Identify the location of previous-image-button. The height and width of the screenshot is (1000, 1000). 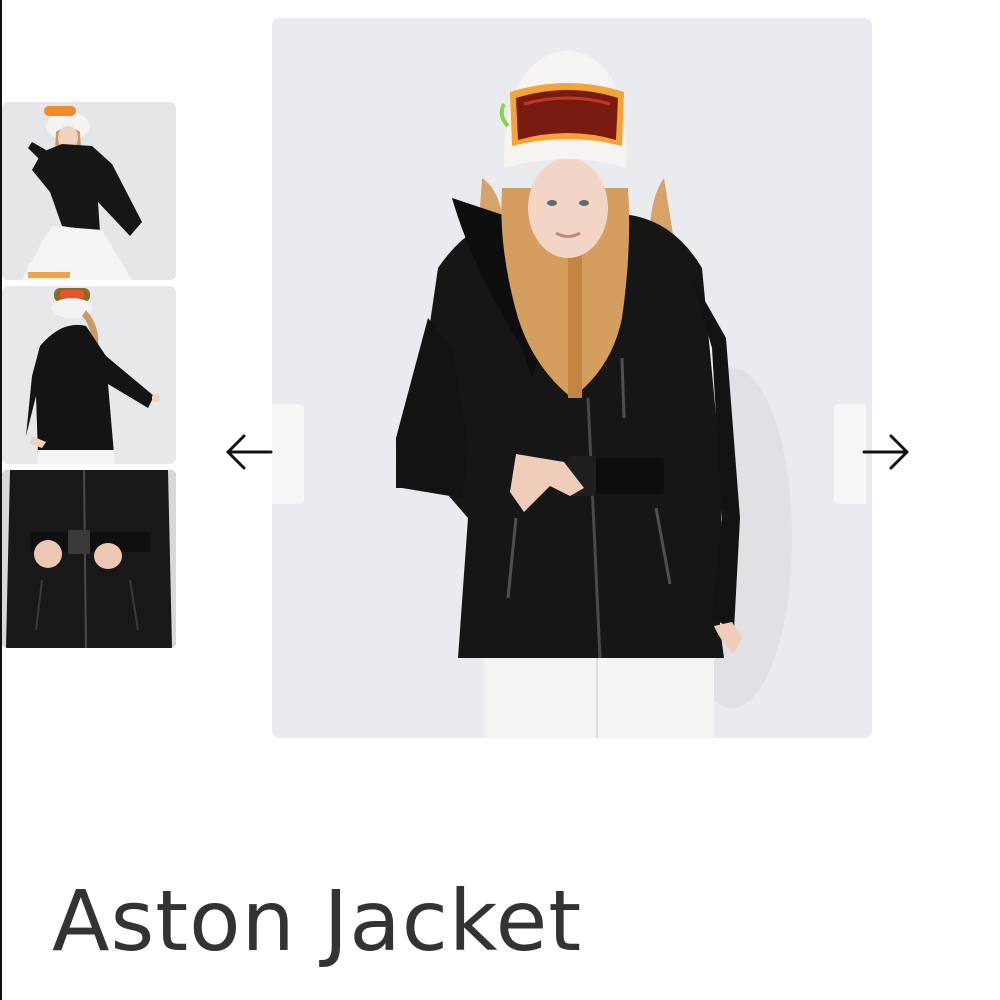
(249, 452).